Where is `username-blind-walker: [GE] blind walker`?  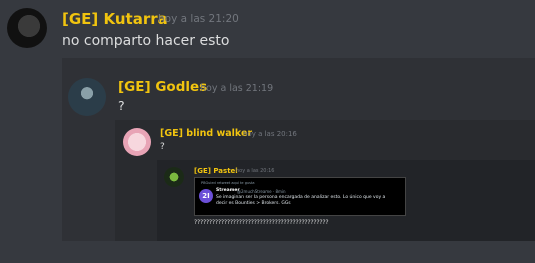
username-blind-walker: [GE] blind walker is located at coordinates (206, 133).